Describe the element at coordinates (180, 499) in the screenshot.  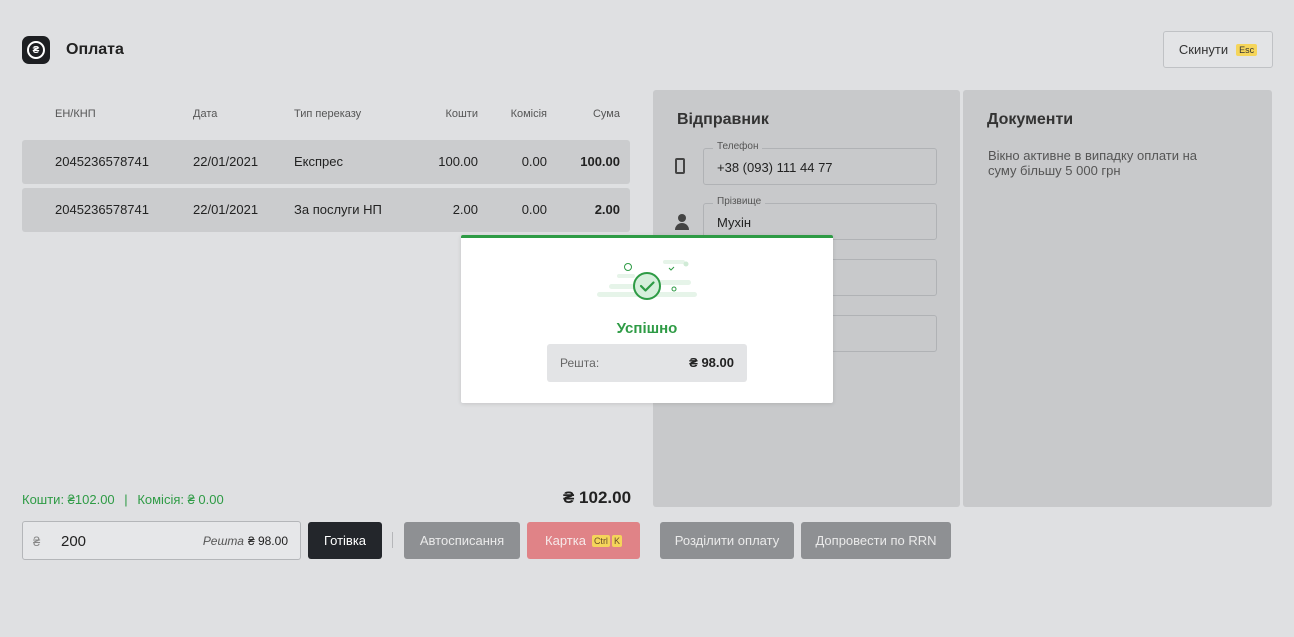
I see `summary-commission: Комісія: ₴ 0.00` at that location.